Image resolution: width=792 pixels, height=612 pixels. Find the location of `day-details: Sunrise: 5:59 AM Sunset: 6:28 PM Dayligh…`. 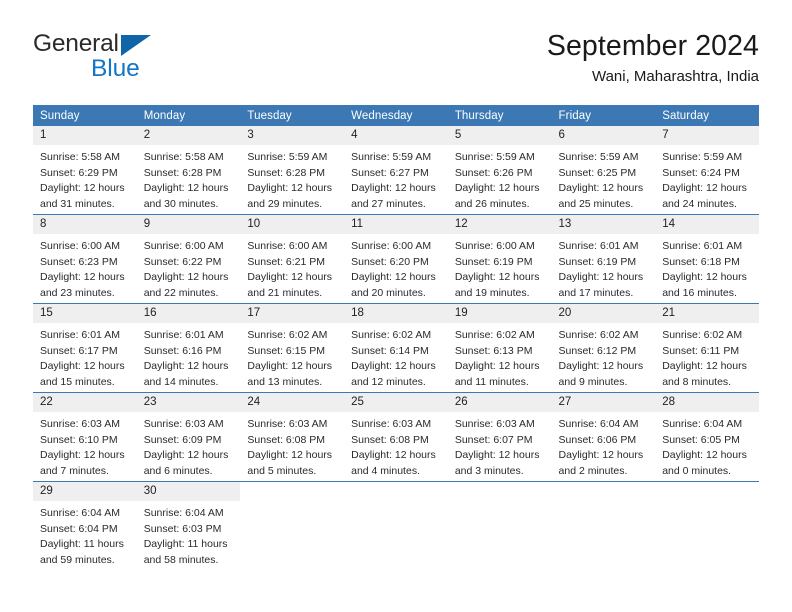

day-details: Sunrise: 5:59 AM Sunset: 6:28 PM Dayligh… is located at coordinates (292, 178).